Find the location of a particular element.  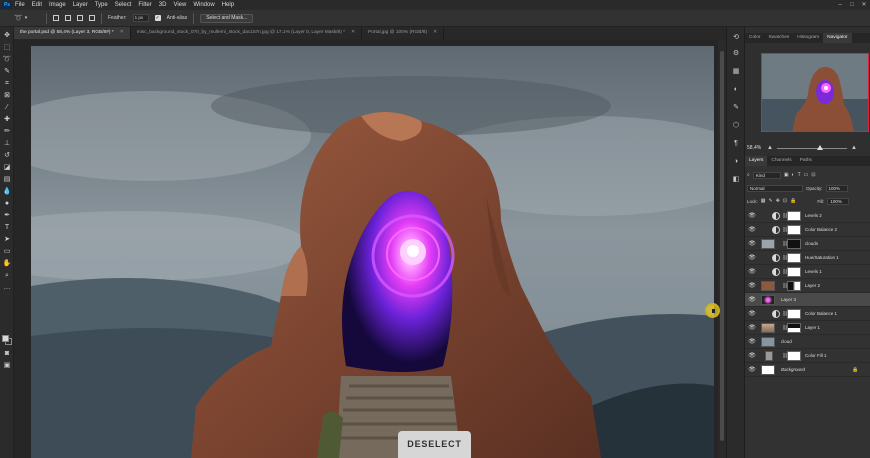

menu-edit: Edit is located at coordinates (37, 5).